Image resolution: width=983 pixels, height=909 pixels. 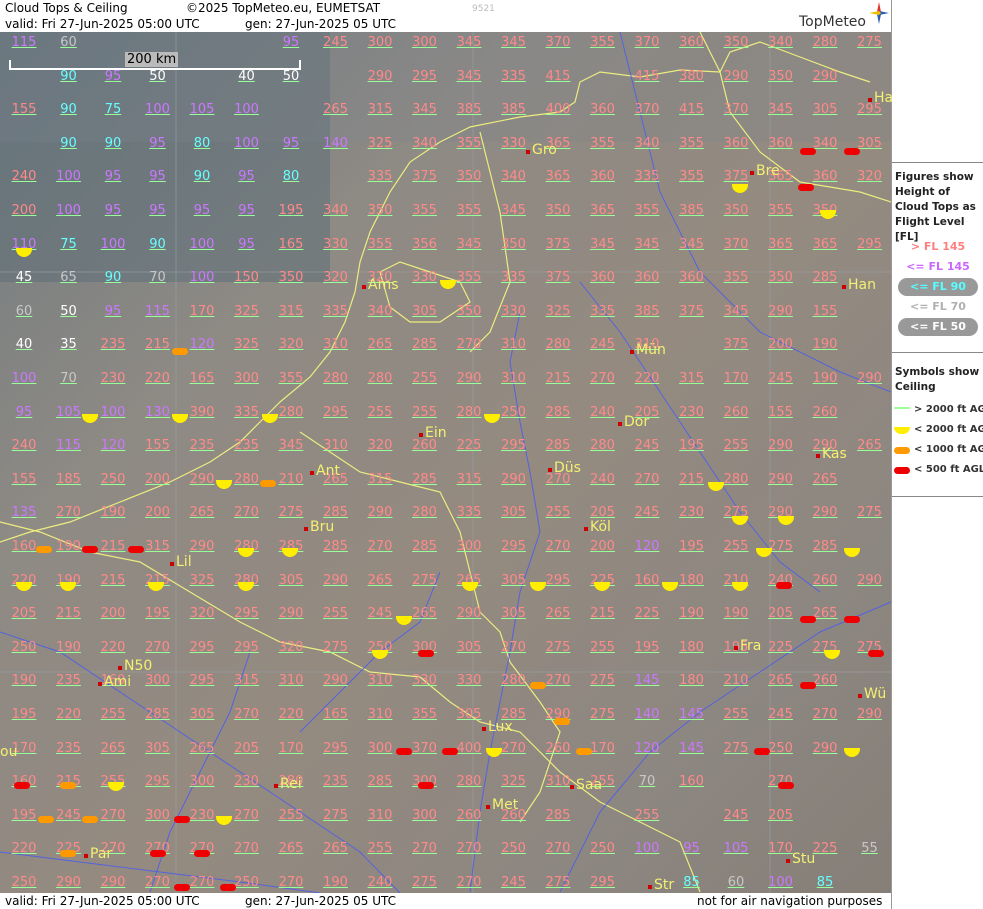 I want to click on logo-text: TopMeteo, so click(x=832, y=22).